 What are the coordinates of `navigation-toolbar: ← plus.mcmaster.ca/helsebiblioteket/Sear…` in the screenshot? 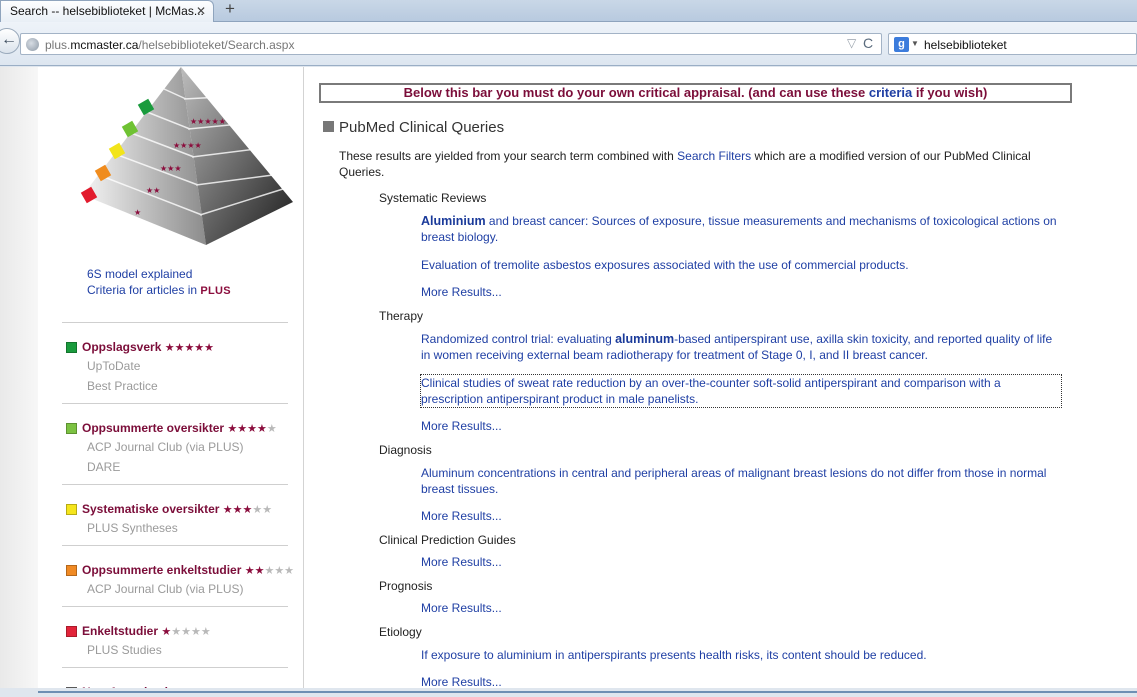 It's located at (568, 44).